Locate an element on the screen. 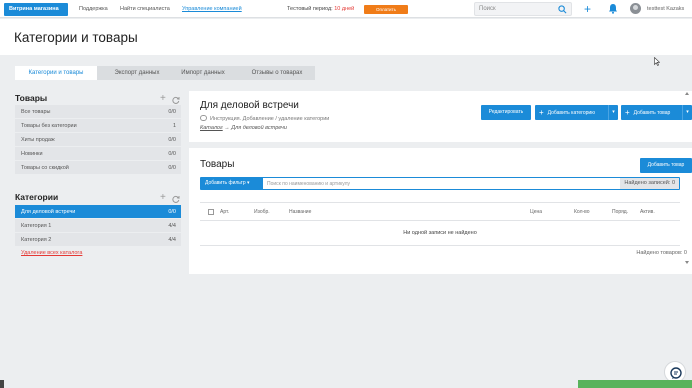  list-item-all-products: Все товары 0/0 is located at coordinates (98, 112).